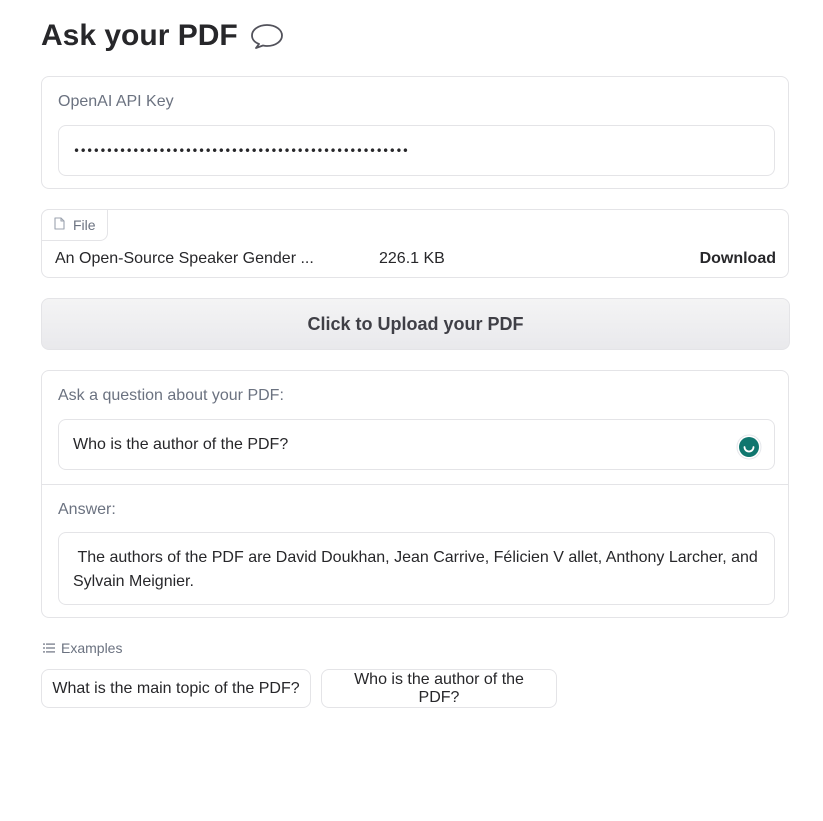  I want to click on answer-label: Answer:, so click(87, 509).